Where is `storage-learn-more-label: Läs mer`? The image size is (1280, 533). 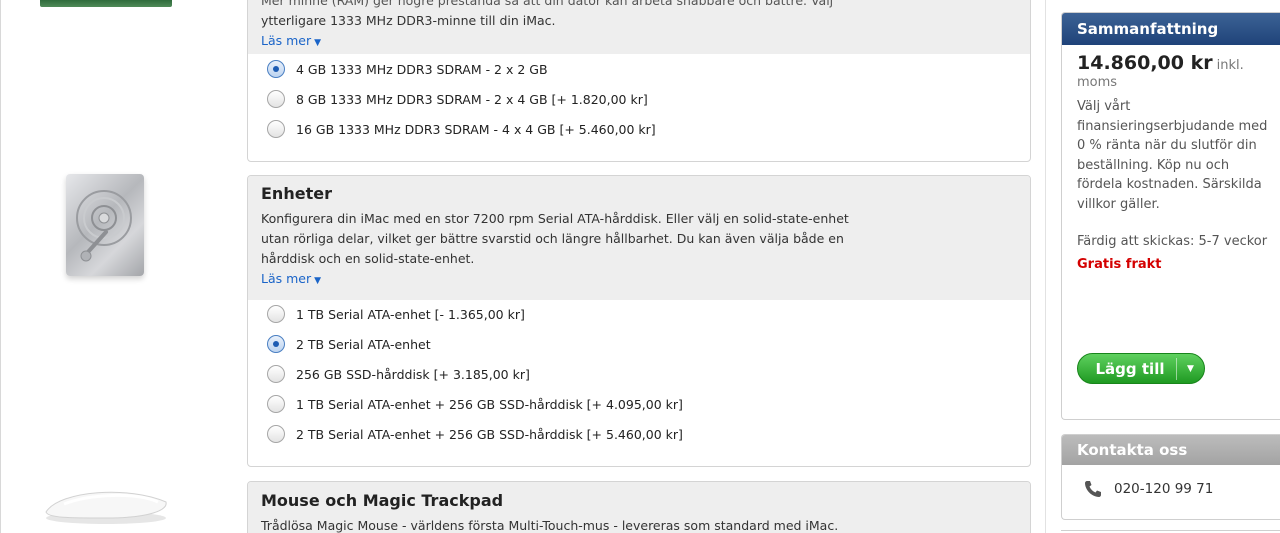
storage-learn-more-label: Läs mer is located at coordinates (286, 278).